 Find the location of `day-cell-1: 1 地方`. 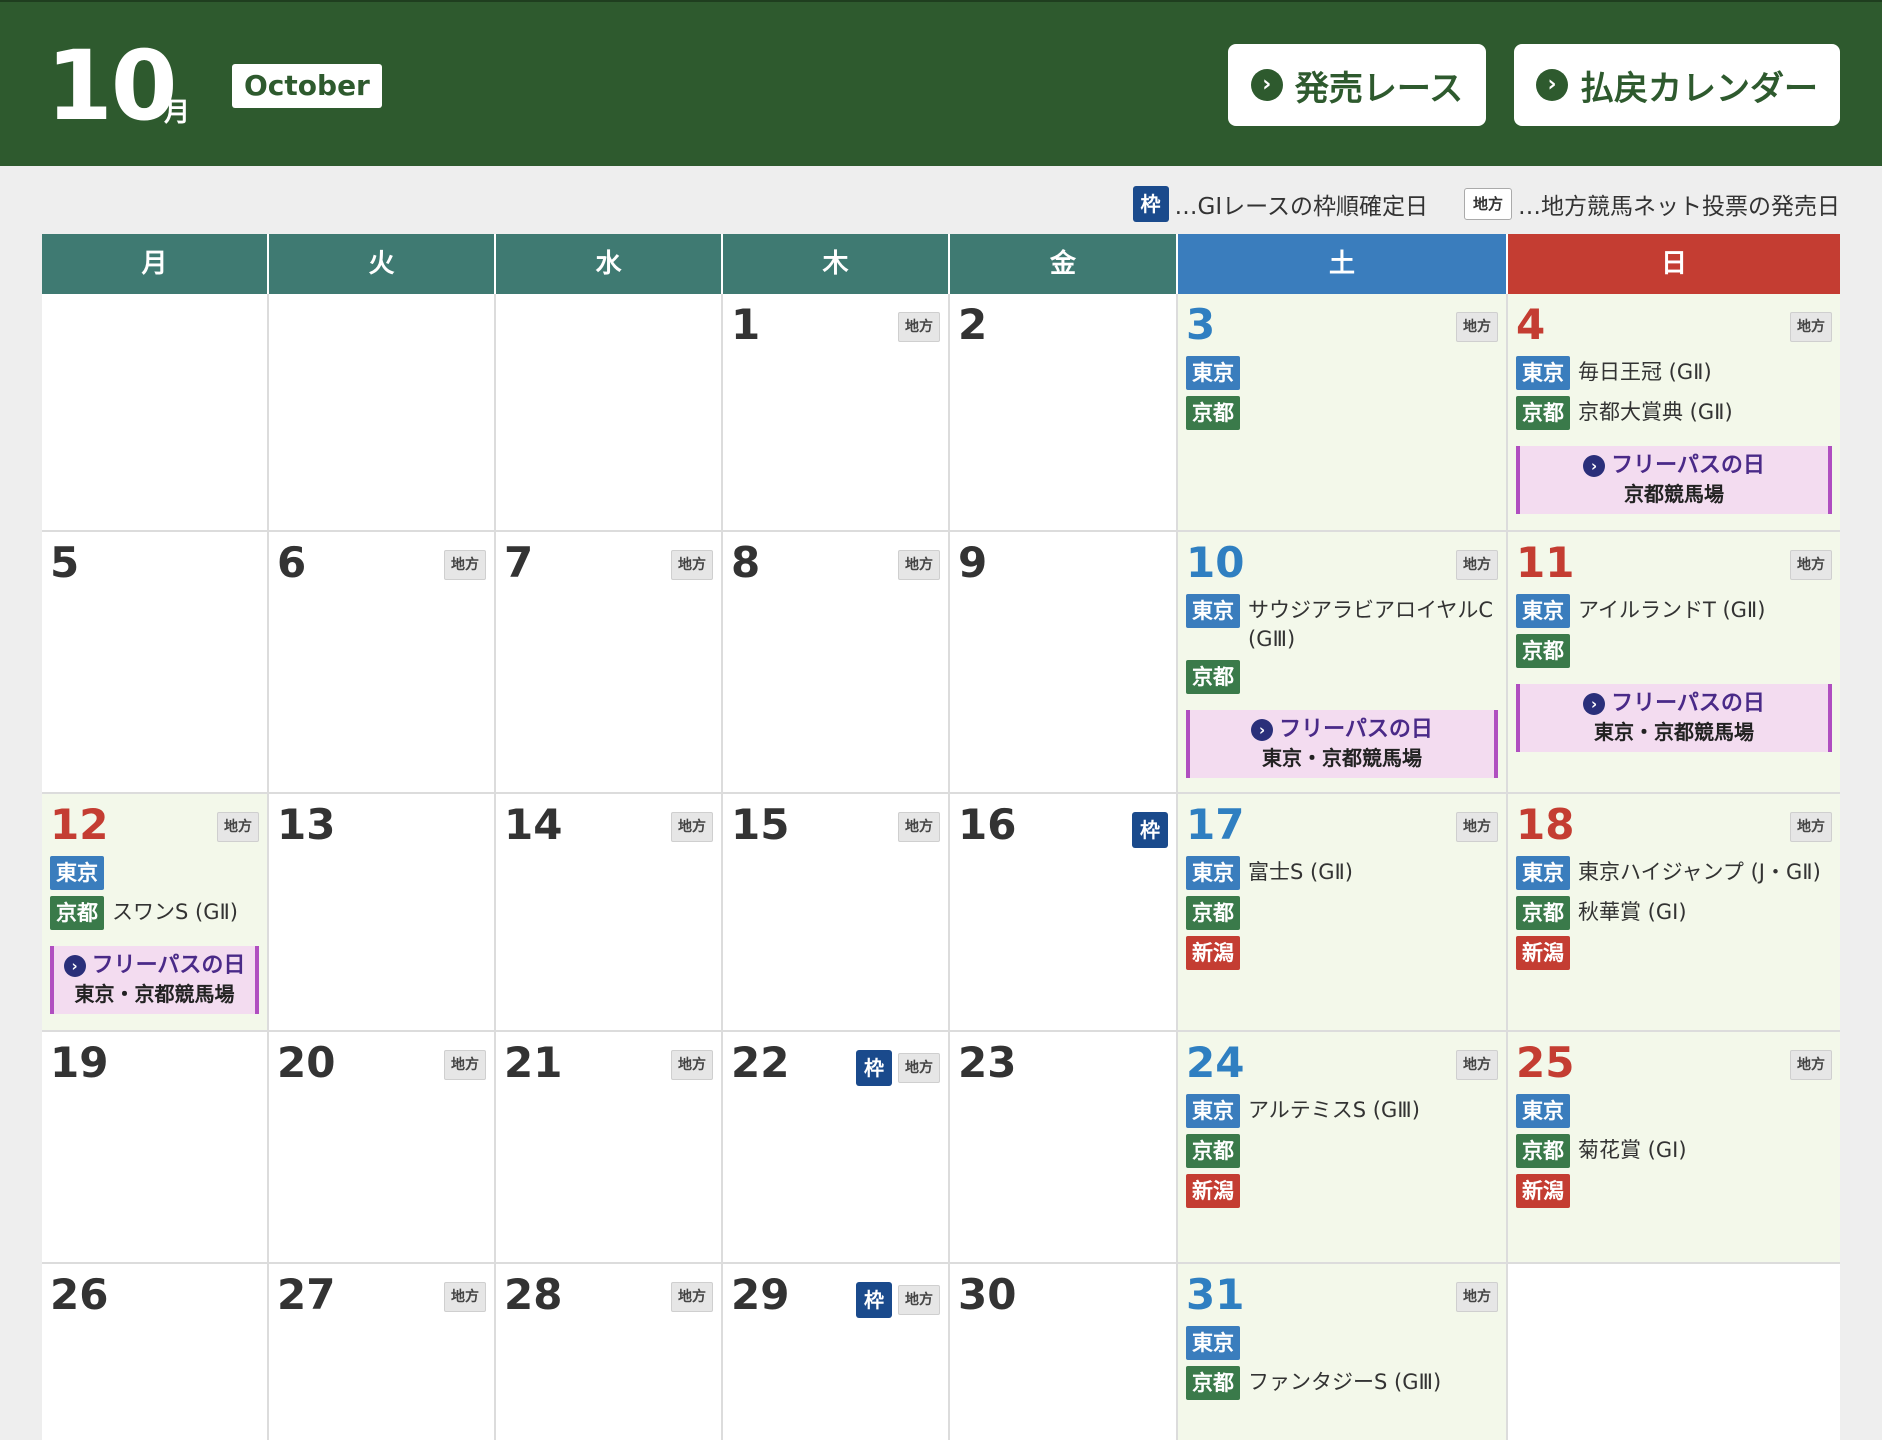

day-cell-1: 1 地方 is located at coordinates (836, 413).